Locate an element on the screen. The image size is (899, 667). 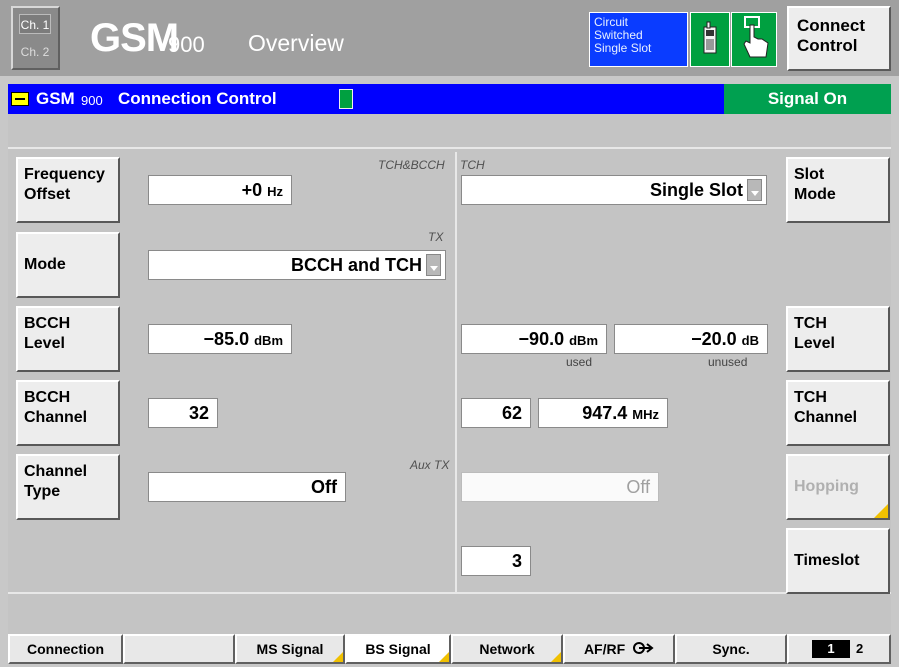
tch-level-label-2: Level is located at coordinates (814, 343).